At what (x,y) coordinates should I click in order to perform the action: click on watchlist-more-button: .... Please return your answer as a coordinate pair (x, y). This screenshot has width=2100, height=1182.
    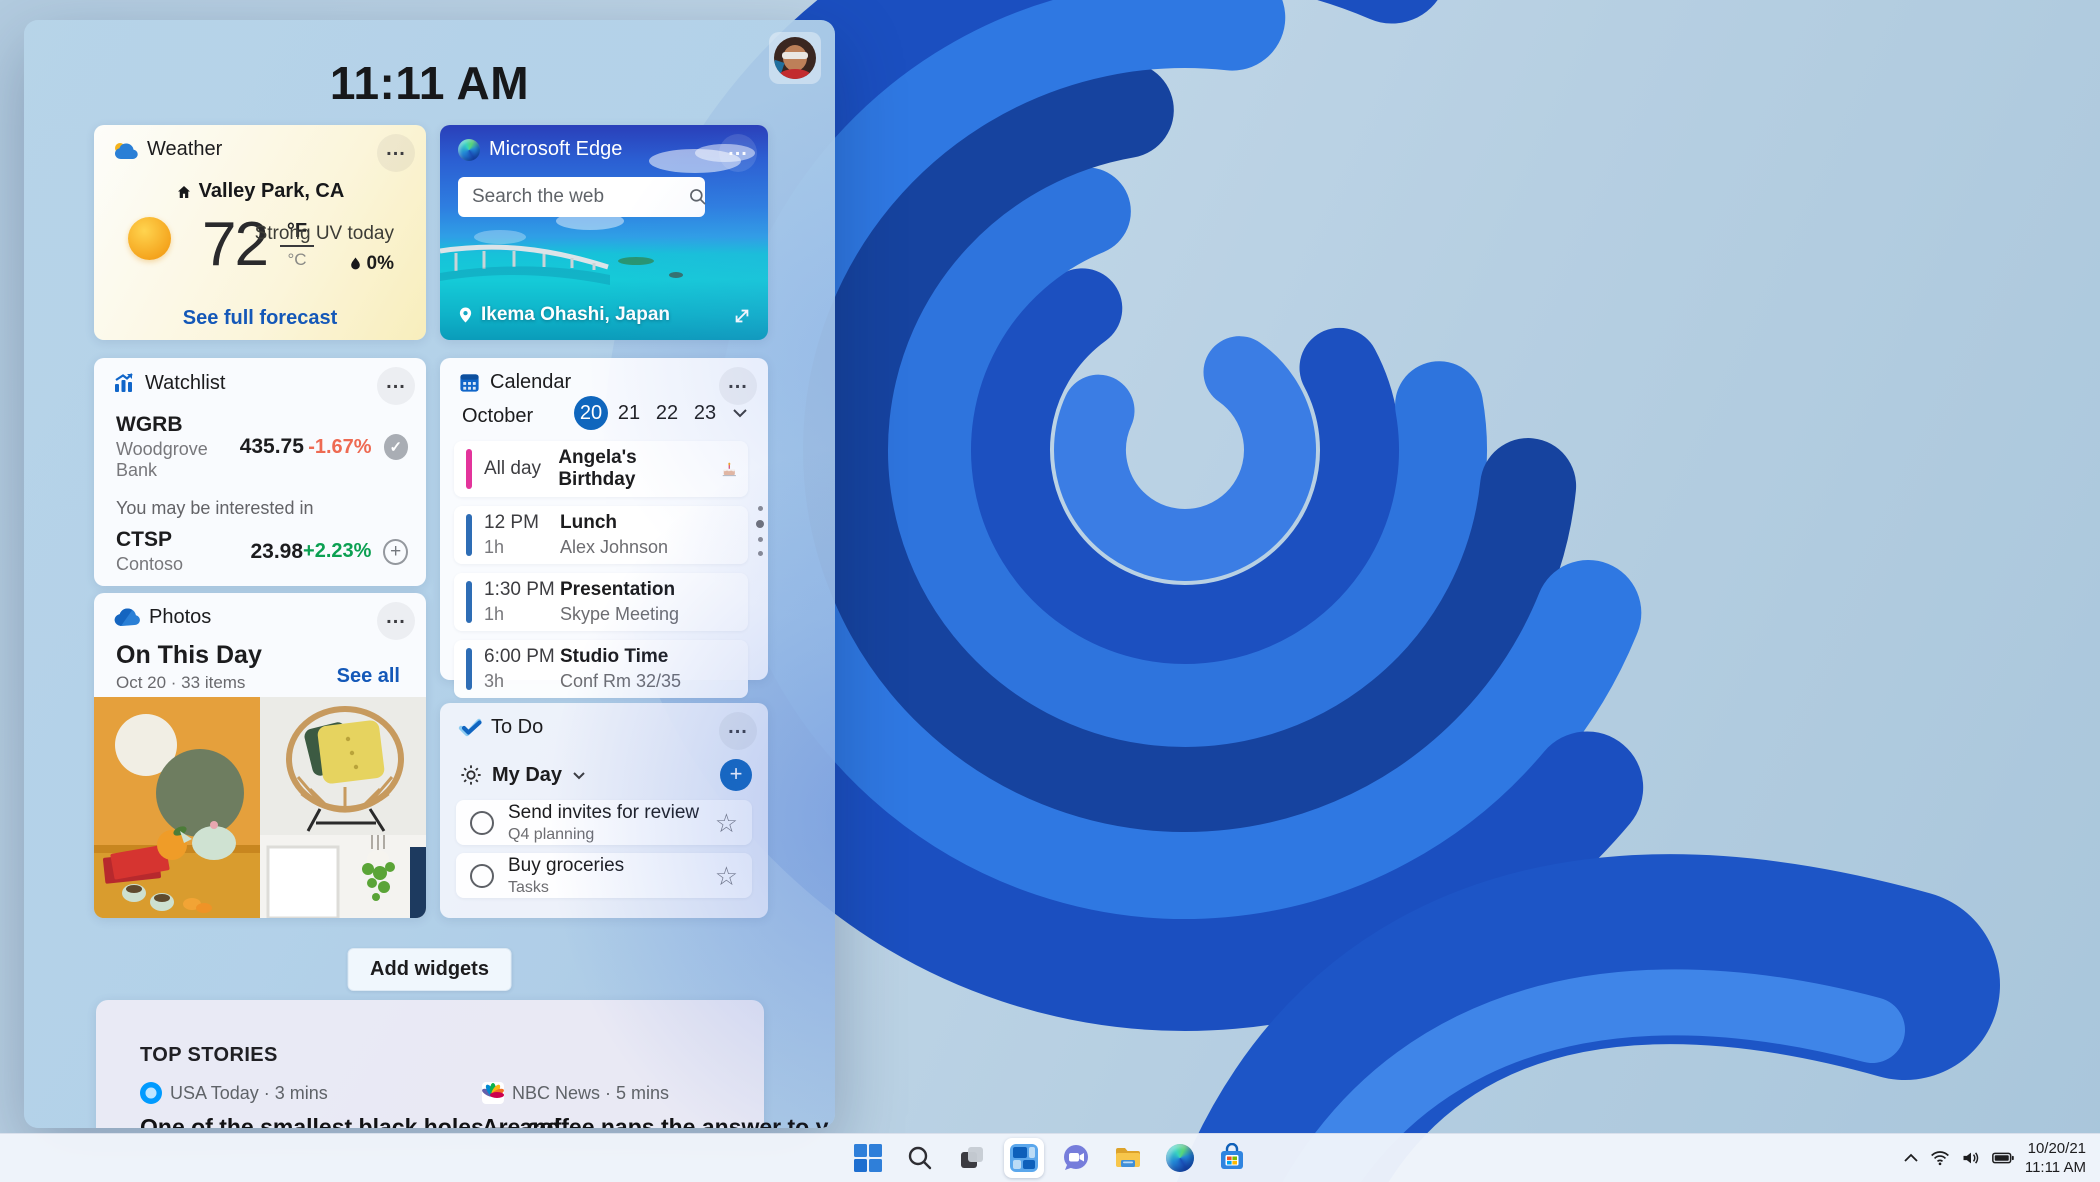
    Looking at the image, I should click on (396, 386).